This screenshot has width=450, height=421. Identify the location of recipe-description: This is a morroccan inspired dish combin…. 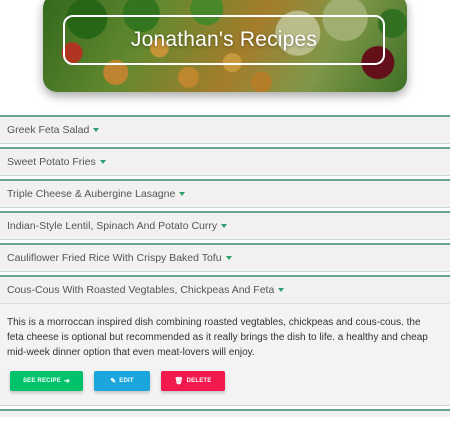
(217, 337).